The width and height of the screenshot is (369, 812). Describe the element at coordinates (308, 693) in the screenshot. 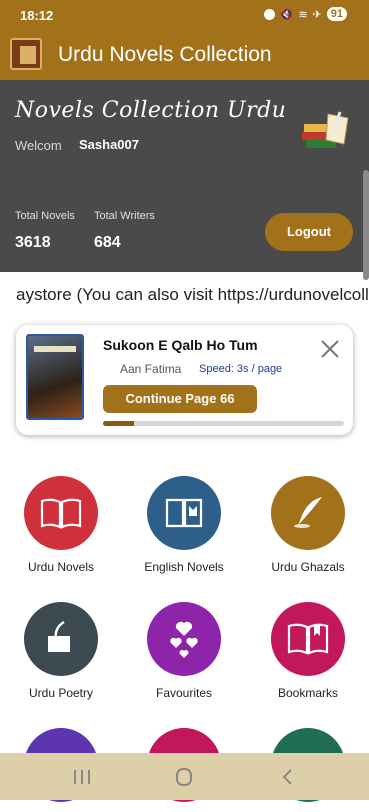

I see `category-tile-label: Bookmarks` at that location.